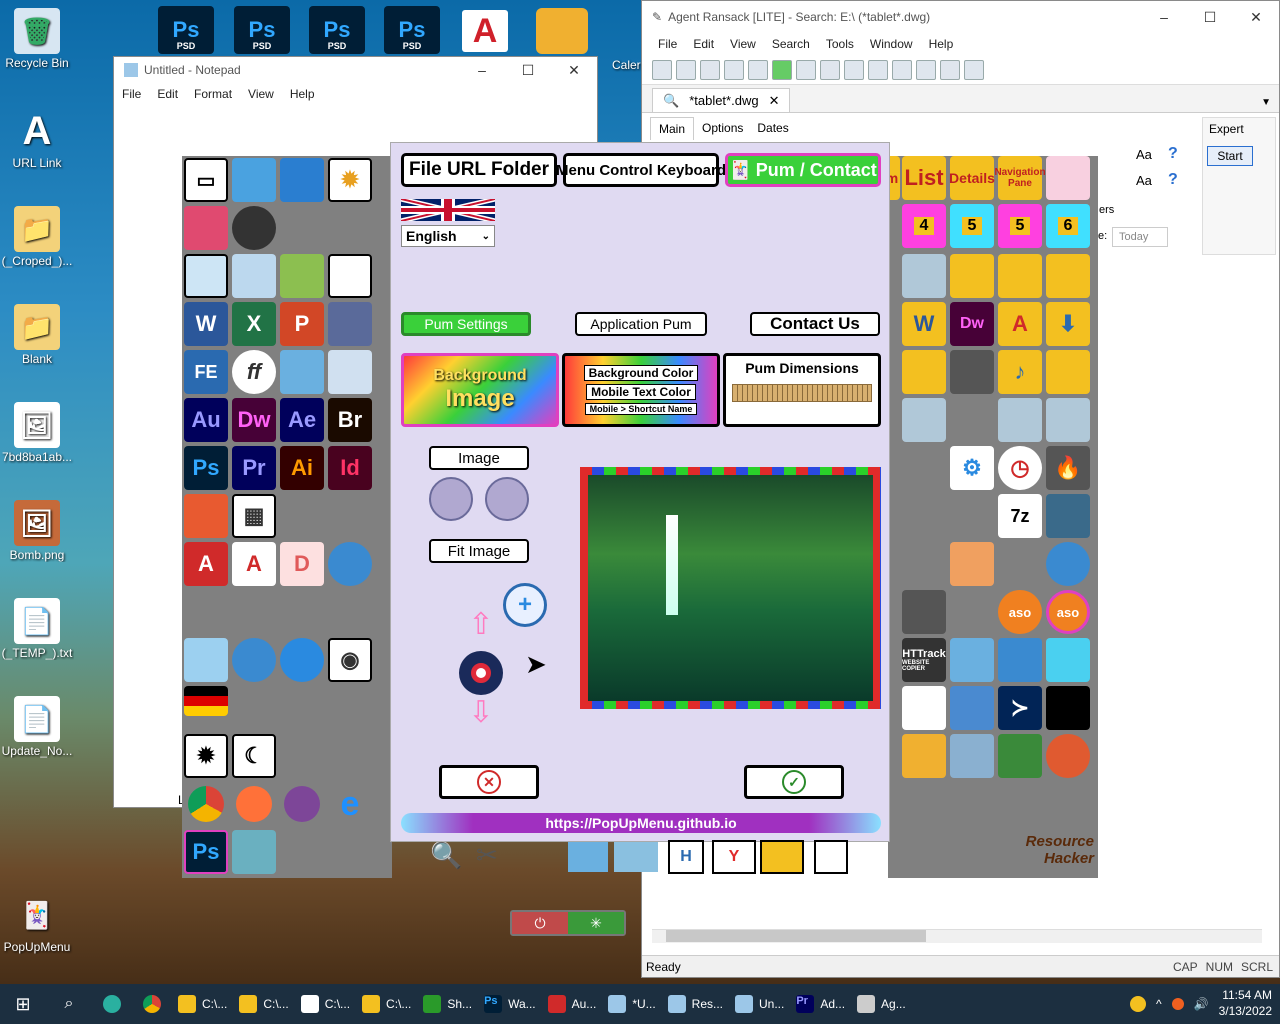  What do you see at coordinates (803, 170) in the screenshot?
I see `tab-pum-contact: 🃏 Pum / Contact` at bounding box center [803, 170].